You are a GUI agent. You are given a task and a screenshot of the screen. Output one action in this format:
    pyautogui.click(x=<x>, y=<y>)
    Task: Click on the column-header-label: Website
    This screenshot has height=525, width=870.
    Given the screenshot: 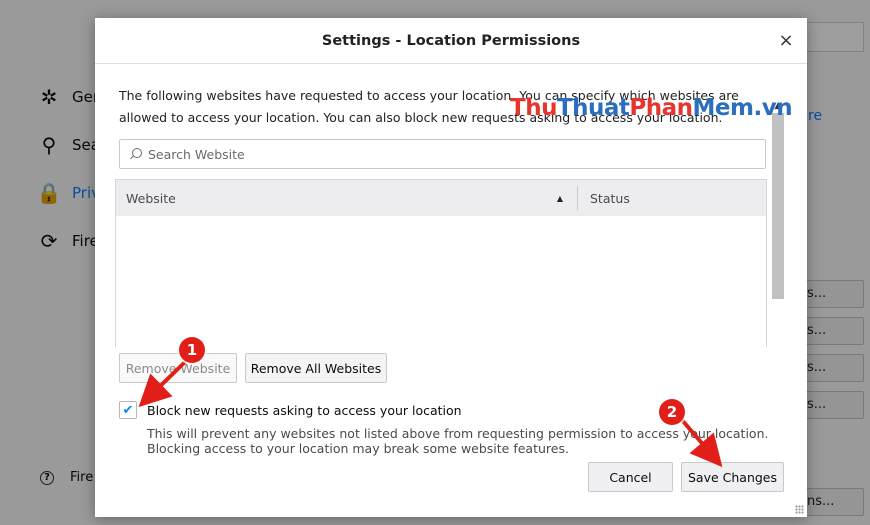 What is the action you would take?
    pyautogui.click(x=151, y=198)
    